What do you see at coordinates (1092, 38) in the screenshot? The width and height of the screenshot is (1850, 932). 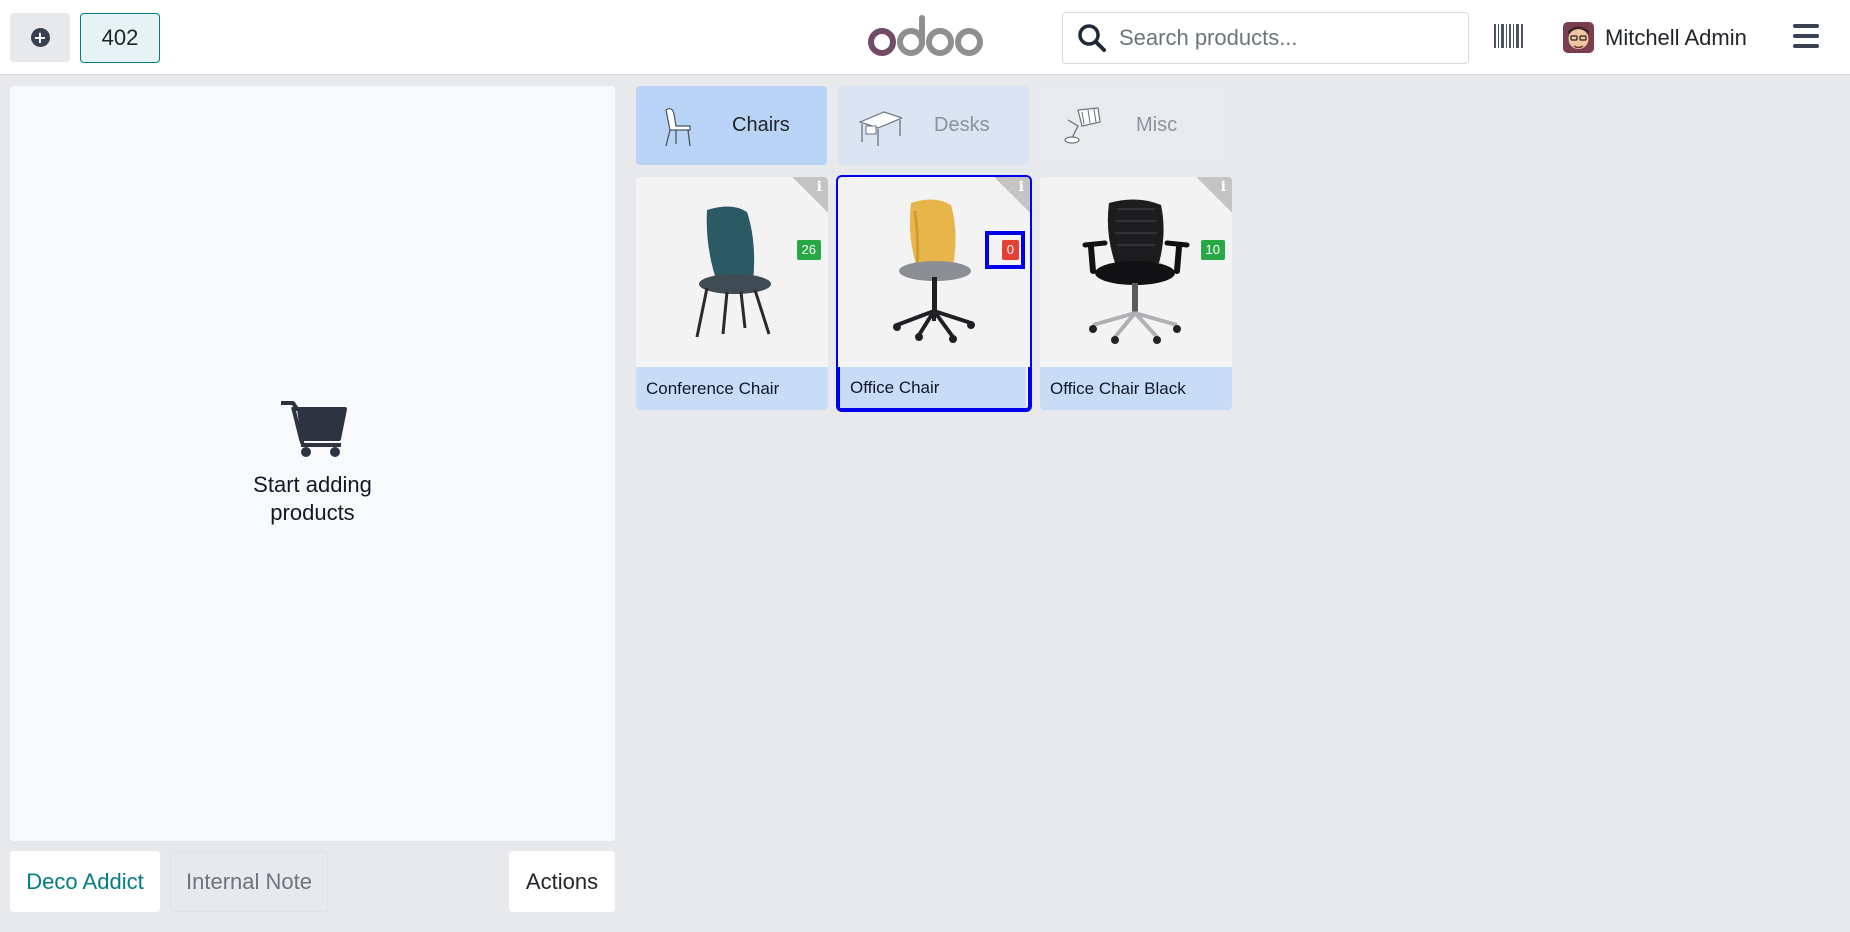 I see `search-icon` at bounding box center [1092, 38].